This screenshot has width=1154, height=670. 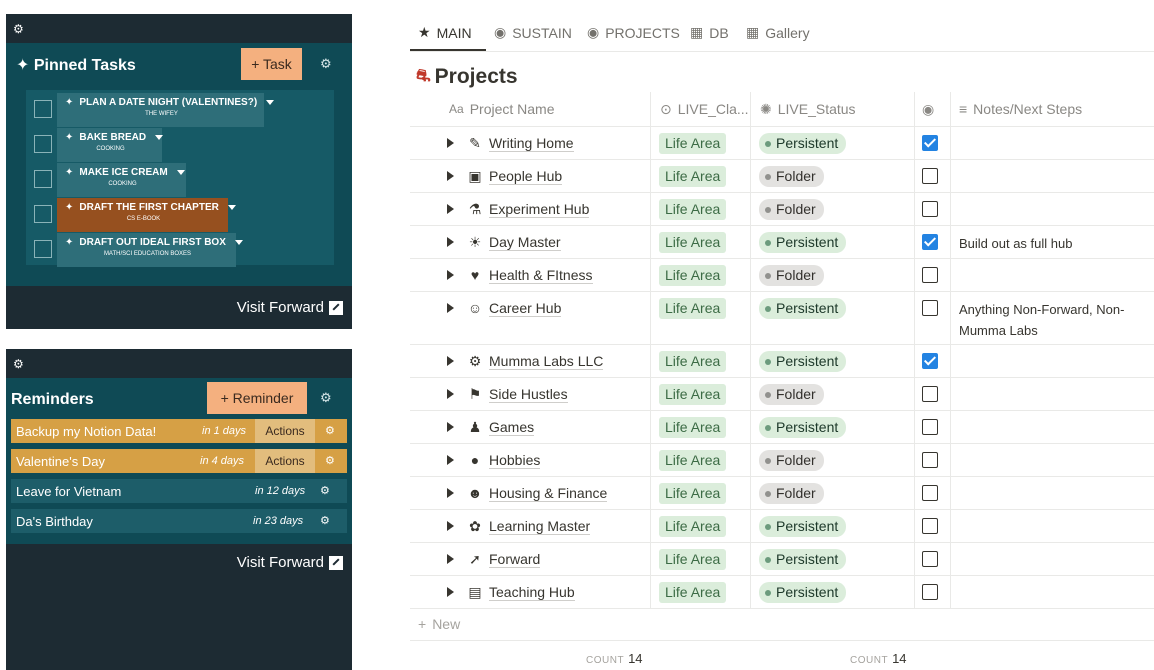 What do you see at coordinates (502, 109) in the screenshot?
I see `column-header-name: Aa Project Name` at bounding box center [502, 109].